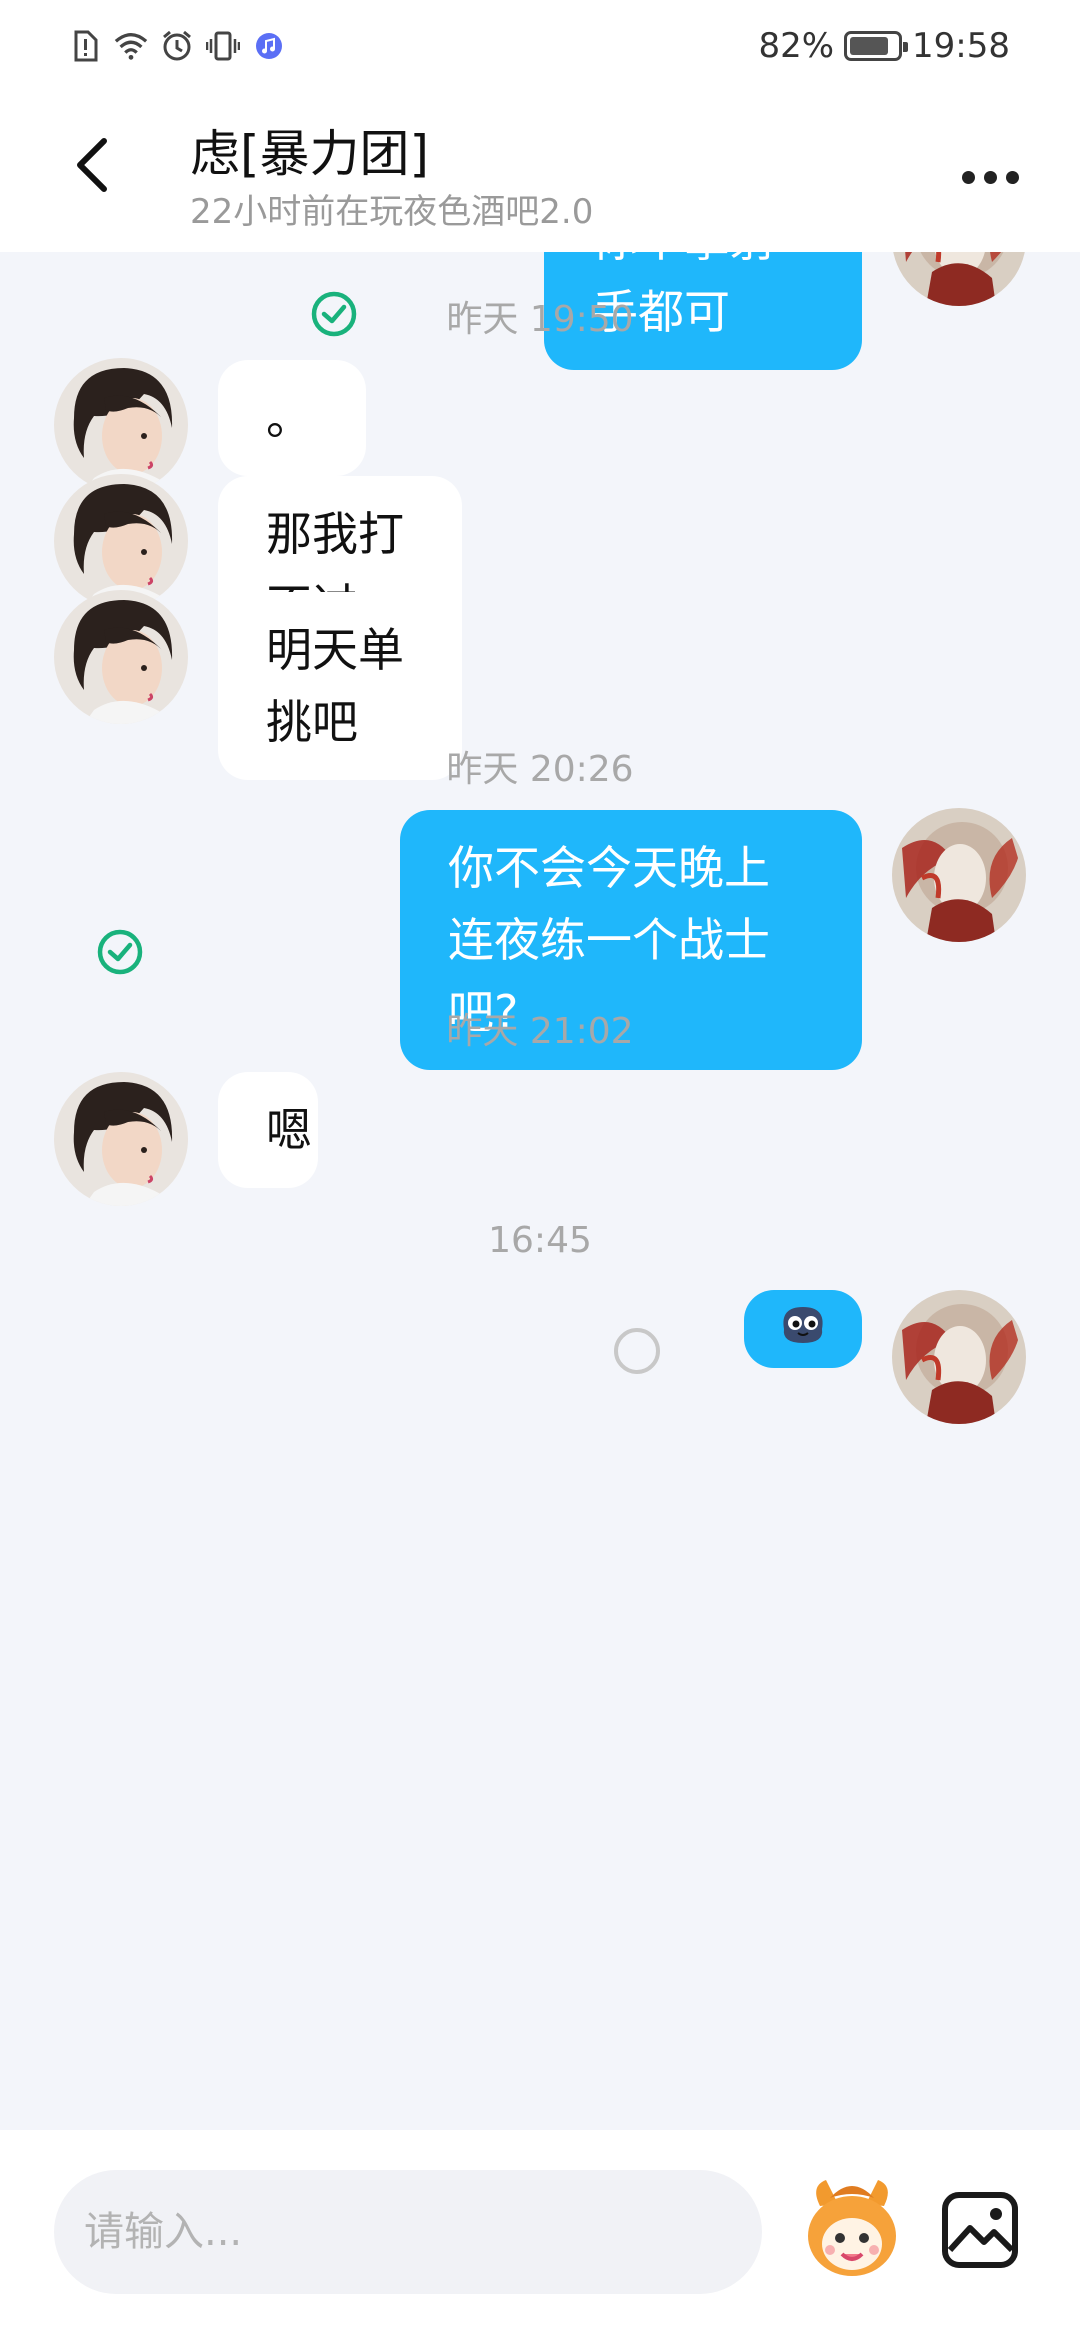  I want to click on status-right: 82% 19:58, so click(884, 46).